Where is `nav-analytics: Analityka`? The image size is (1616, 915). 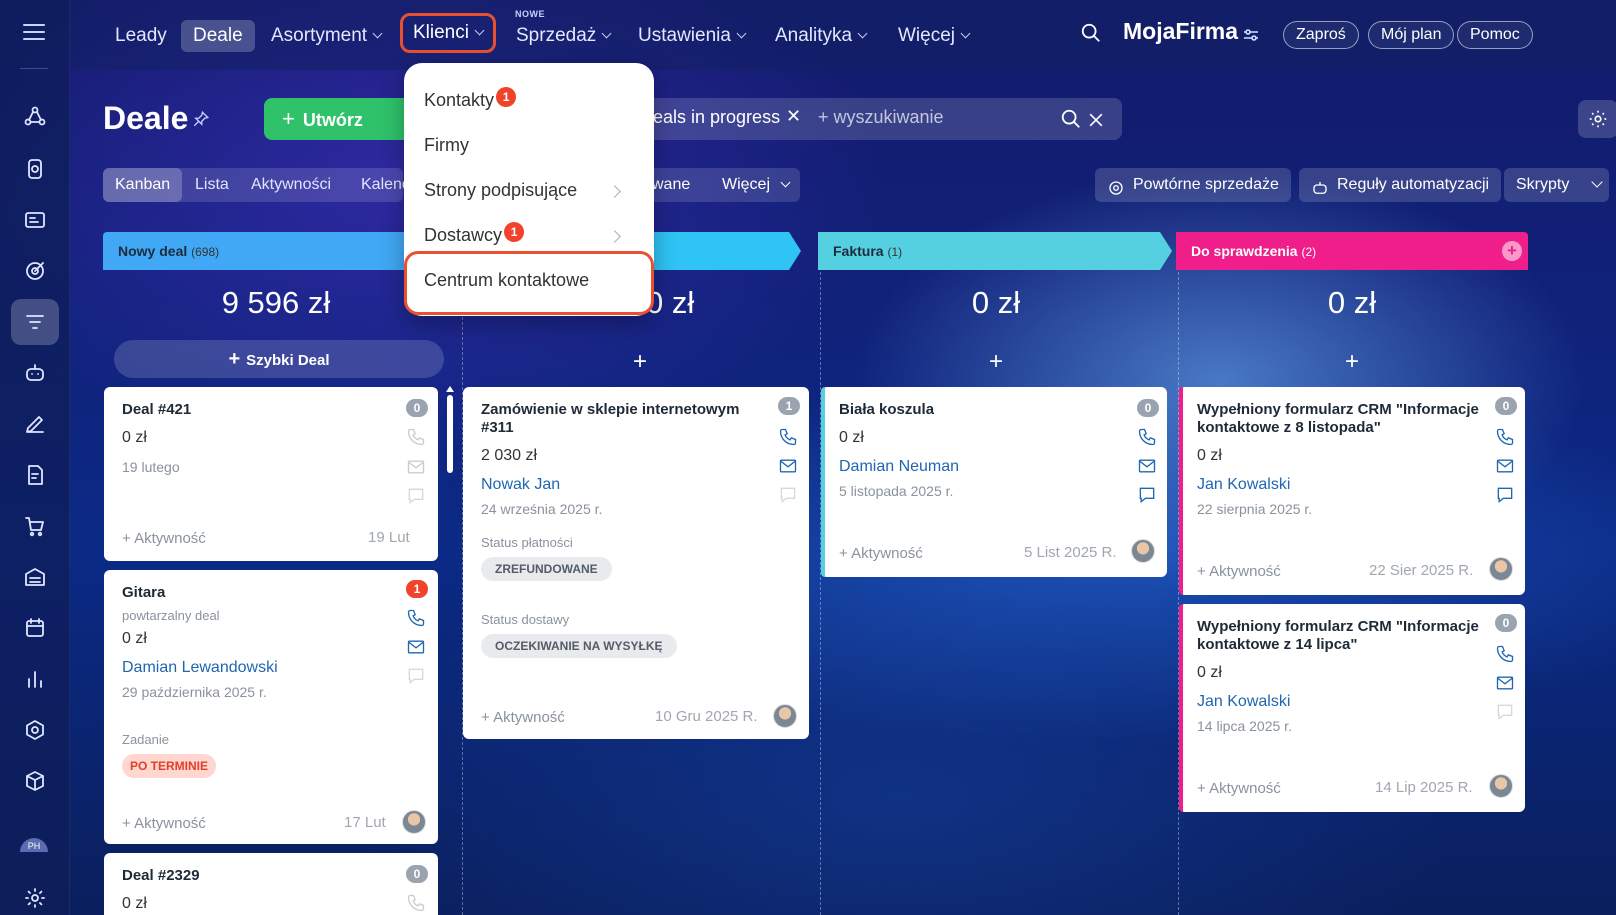 nav-analytics: Analityka is located at coordinates (821, 36).